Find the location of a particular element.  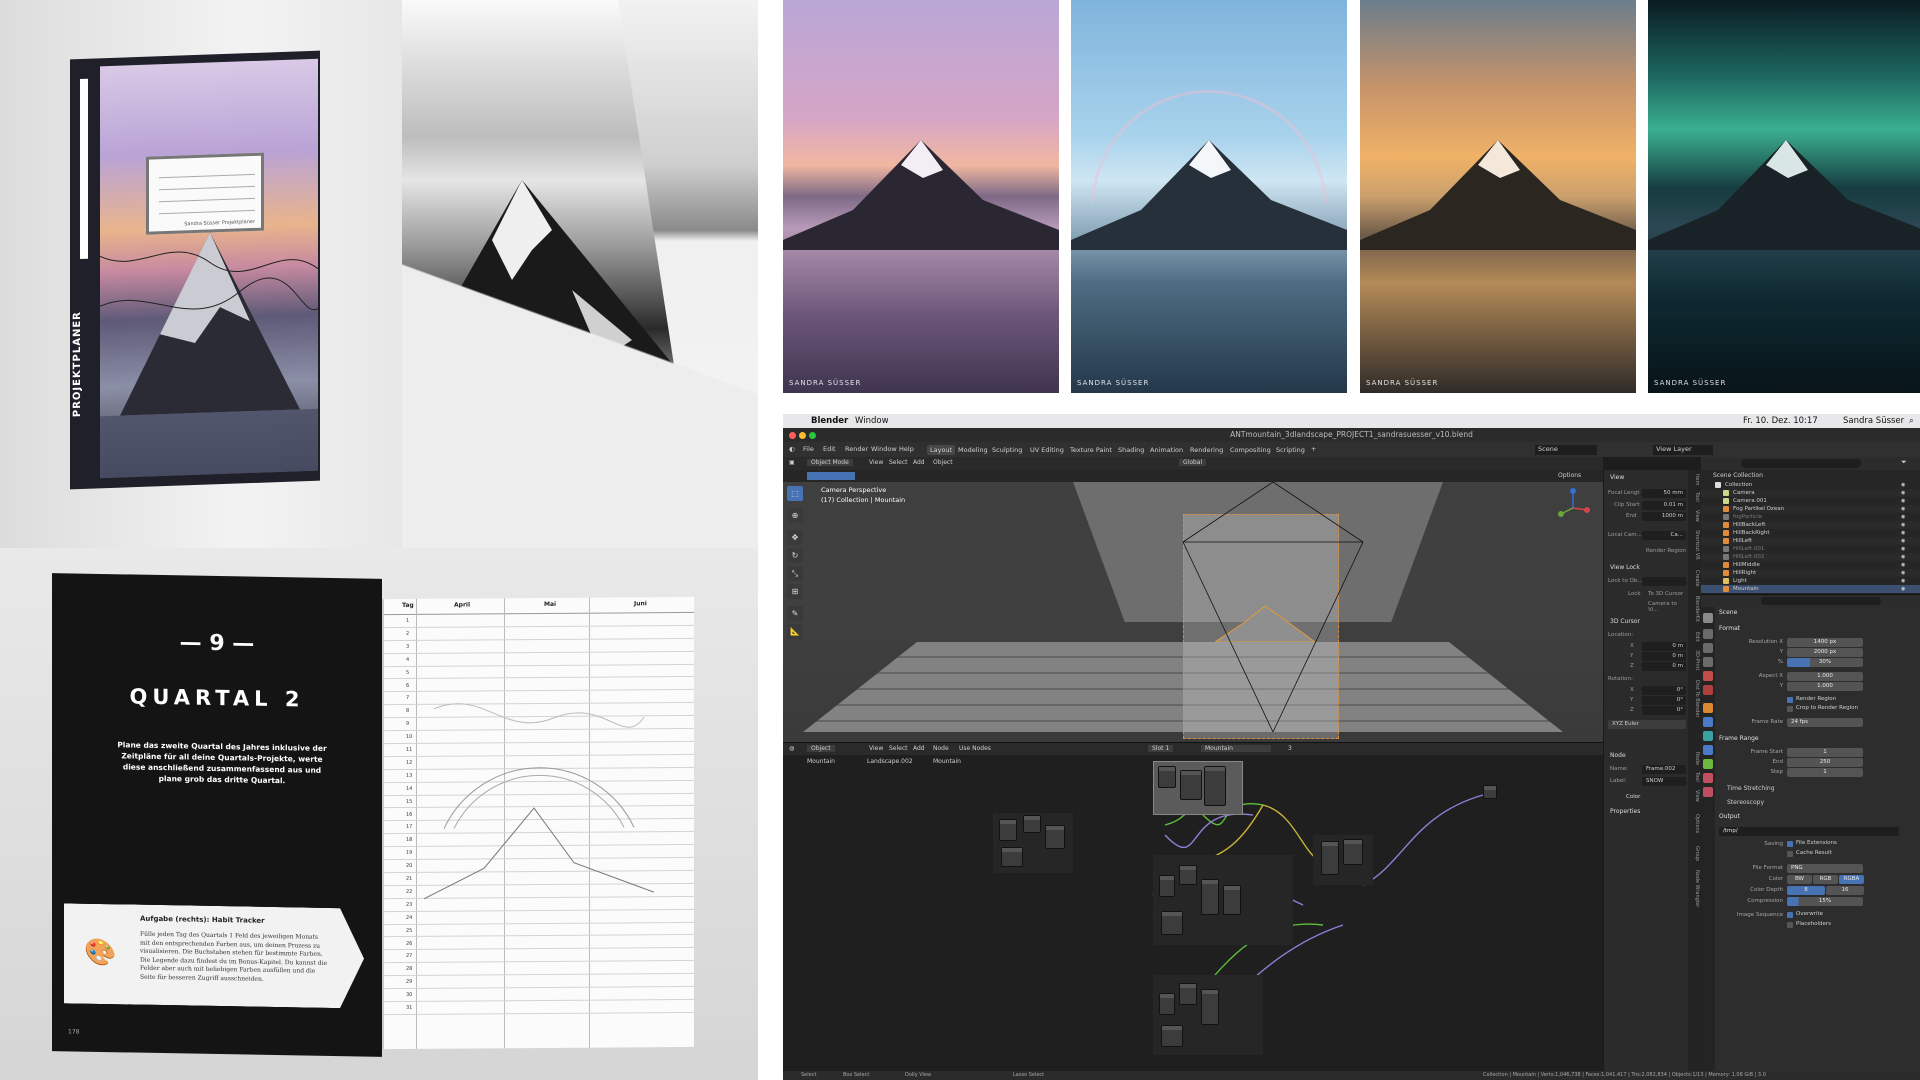

close-button is located at coordinates (792, 435).